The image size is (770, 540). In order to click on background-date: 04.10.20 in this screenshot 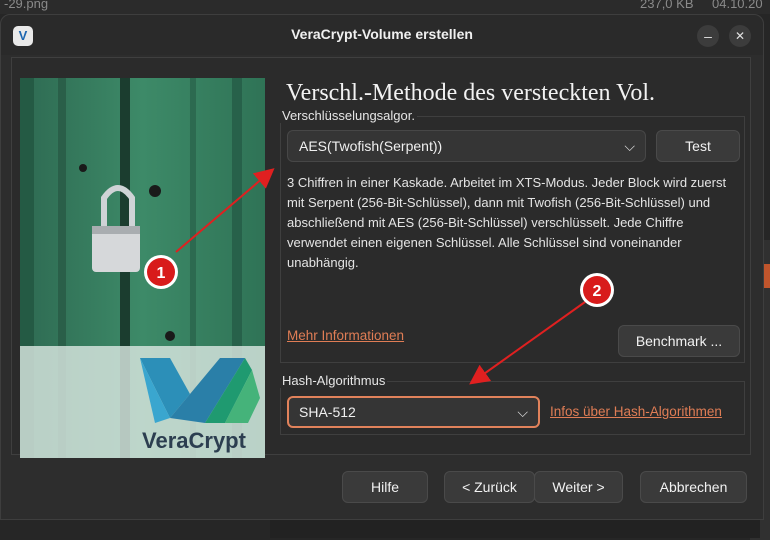, I will do `click(737, 5)`.